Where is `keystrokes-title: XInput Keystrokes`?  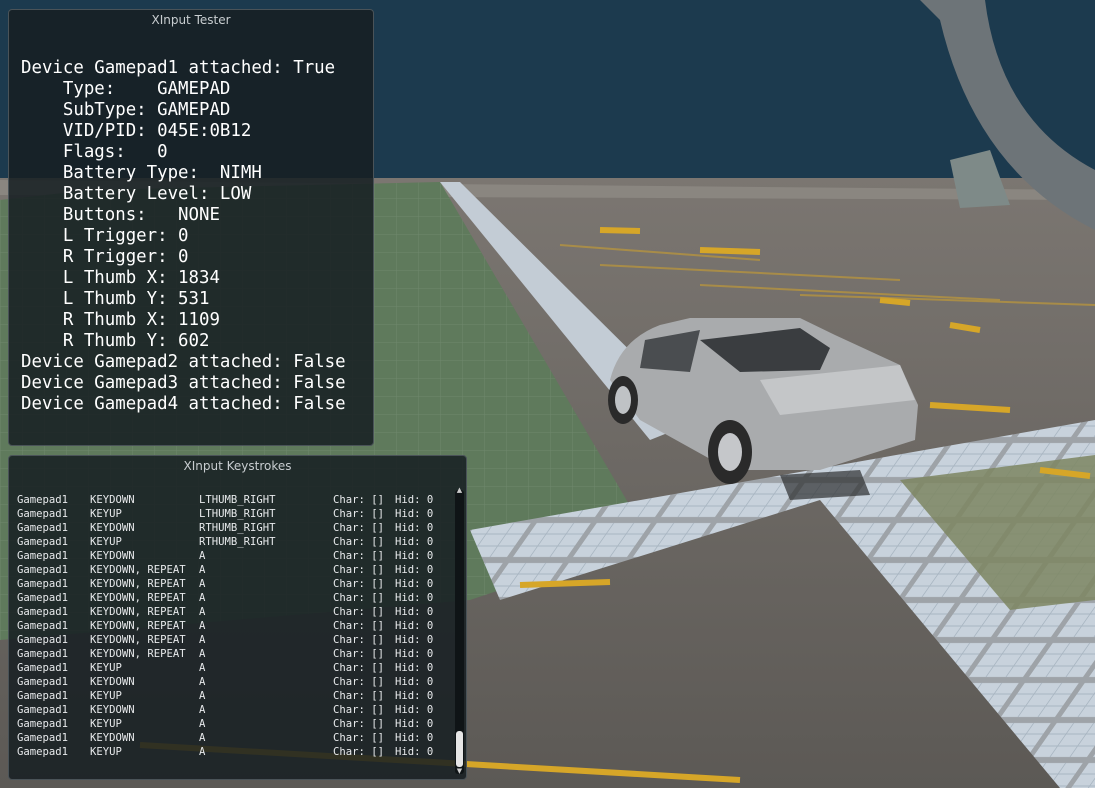 keystrokes-title: XInput Keystrokes is located at coordinates (237, 466).